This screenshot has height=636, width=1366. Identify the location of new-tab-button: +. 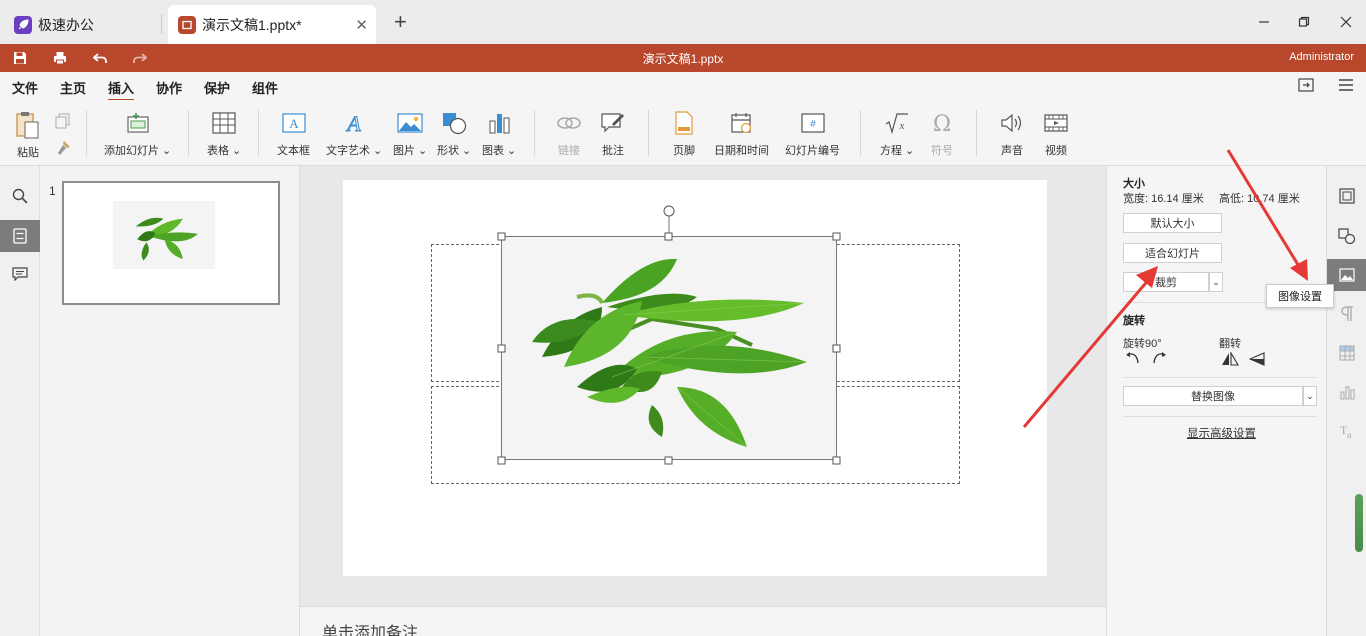
(400, 22).